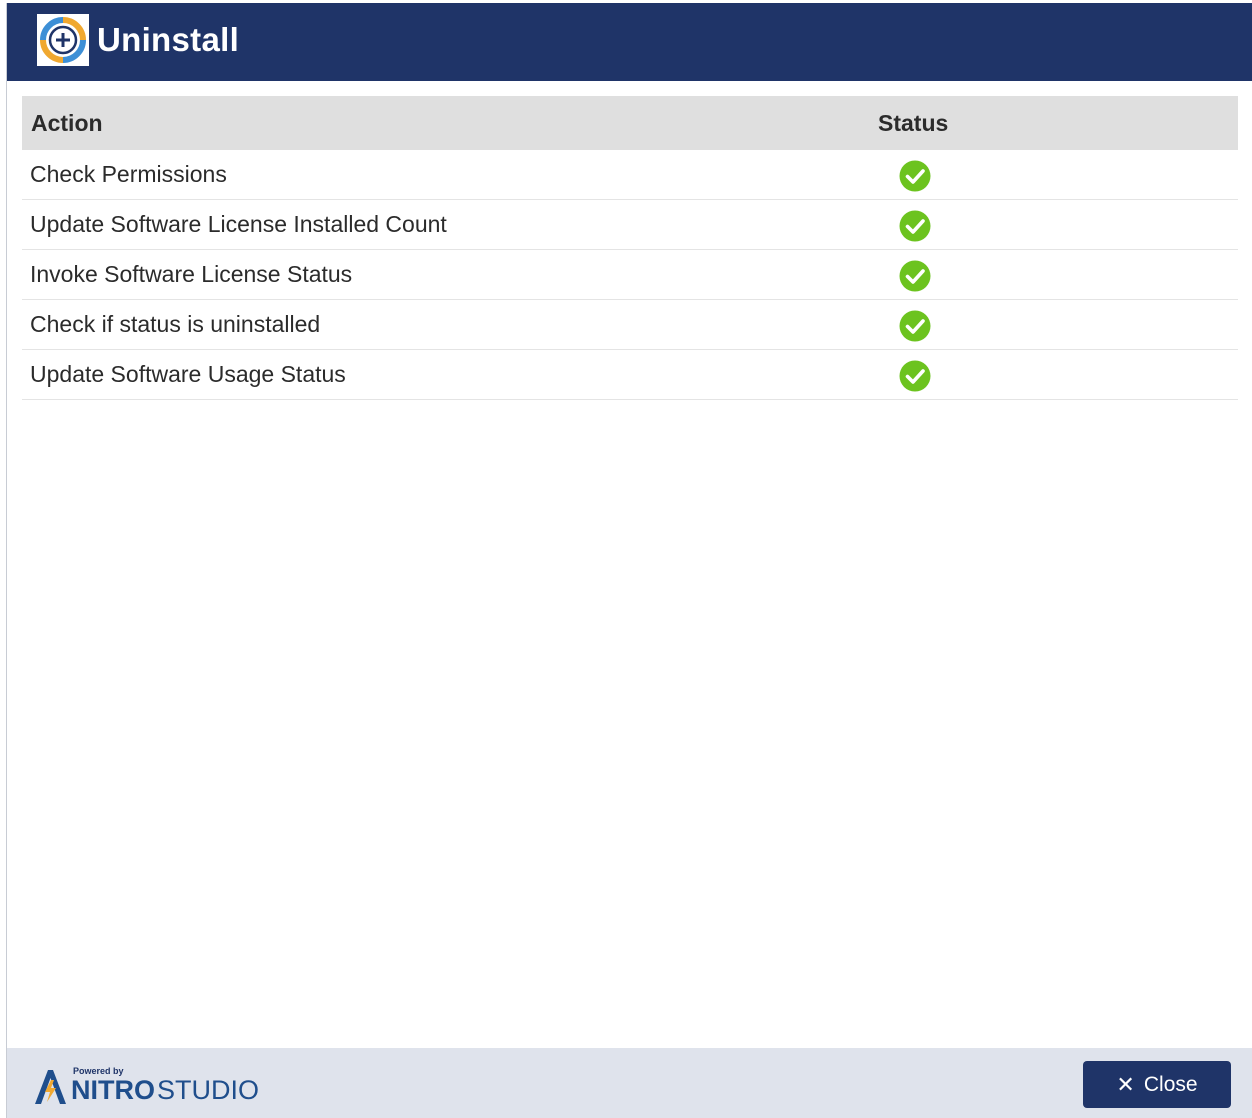  I want to click on nitro-studio-logo: Powered by NITROSTUDIO, so click(146, 1086).